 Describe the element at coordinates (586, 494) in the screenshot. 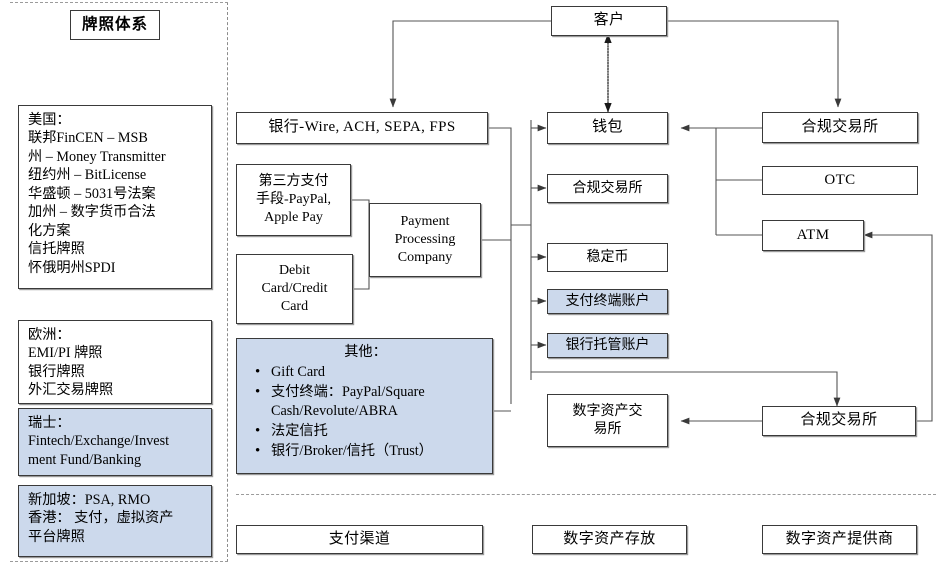

I see `divider-horizontal-footer` at that location.